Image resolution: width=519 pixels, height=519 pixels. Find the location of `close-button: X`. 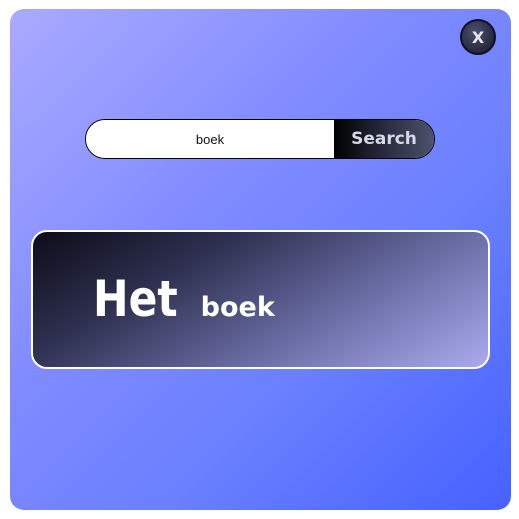

close-button: X is located at coordinates (478, 37).